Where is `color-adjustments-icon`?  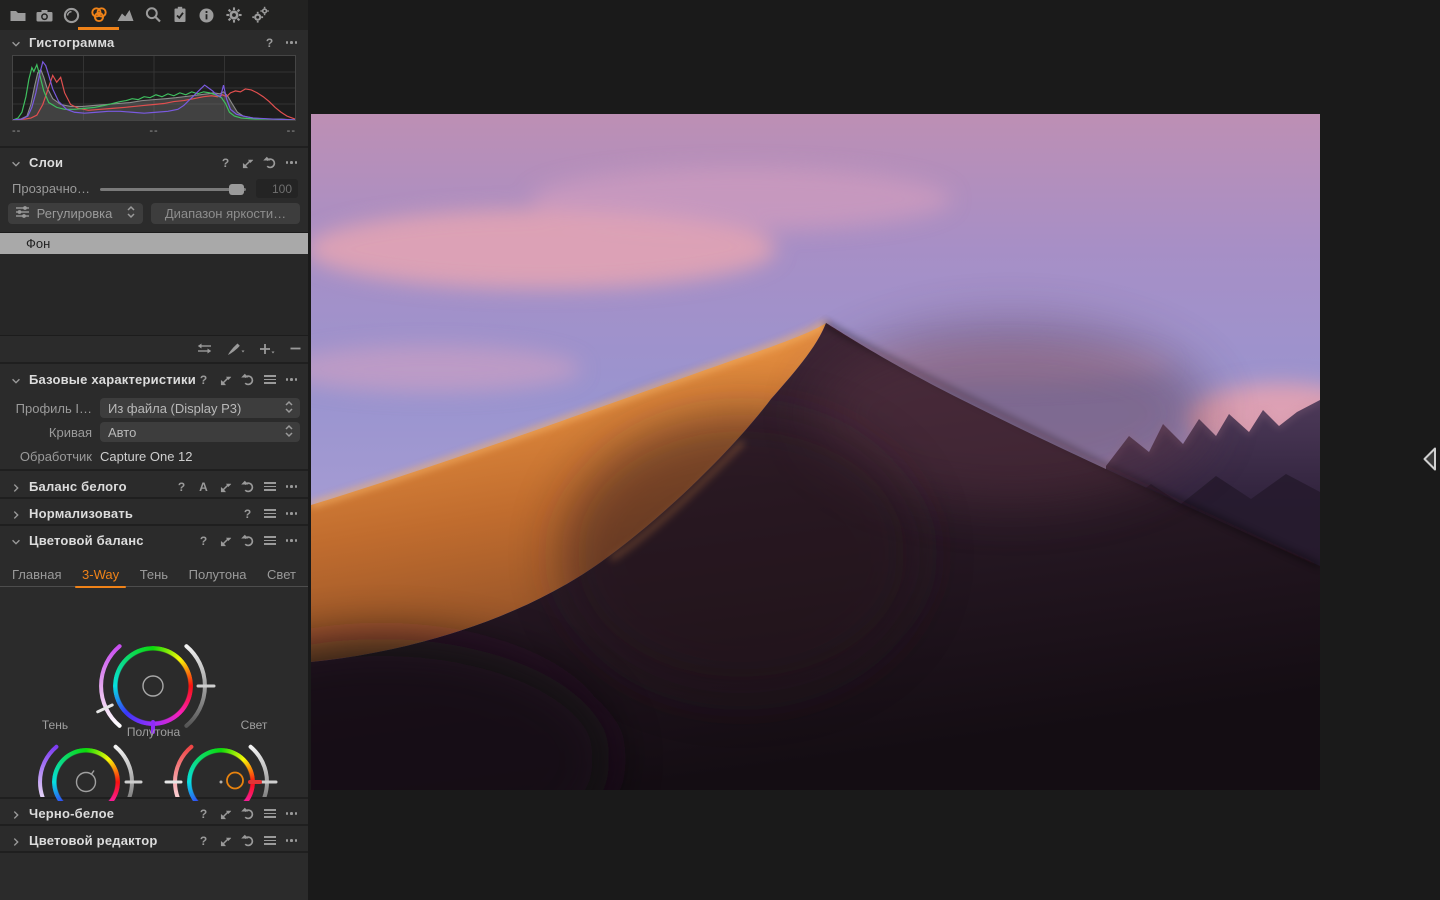
color-adjustments-icon is located at coordinates (98, 15).